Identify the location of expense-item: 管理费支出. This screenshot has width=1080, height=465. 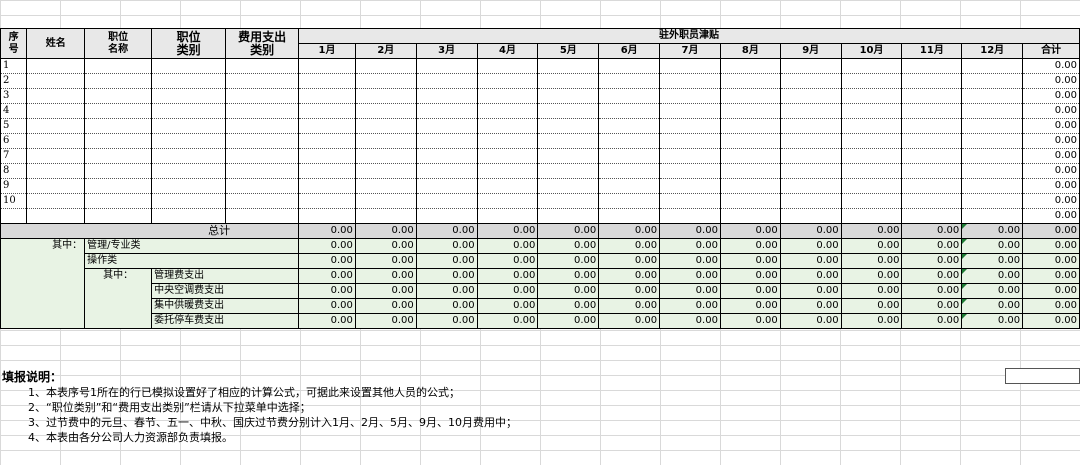
(225, 276).